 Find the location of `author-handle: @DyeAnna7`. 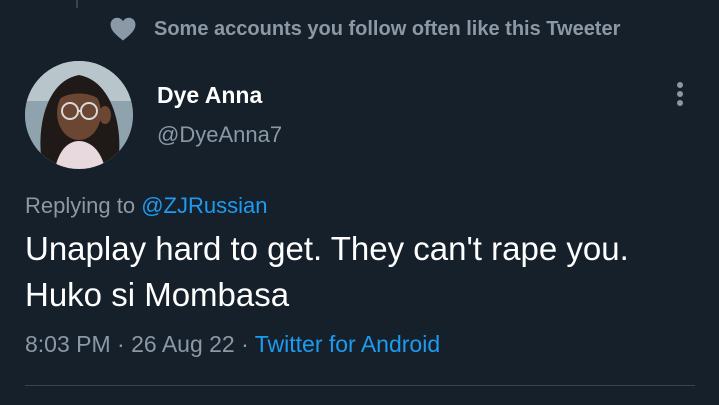

author-handle: @DyeAnna7 is located at coordinates (219, 135).